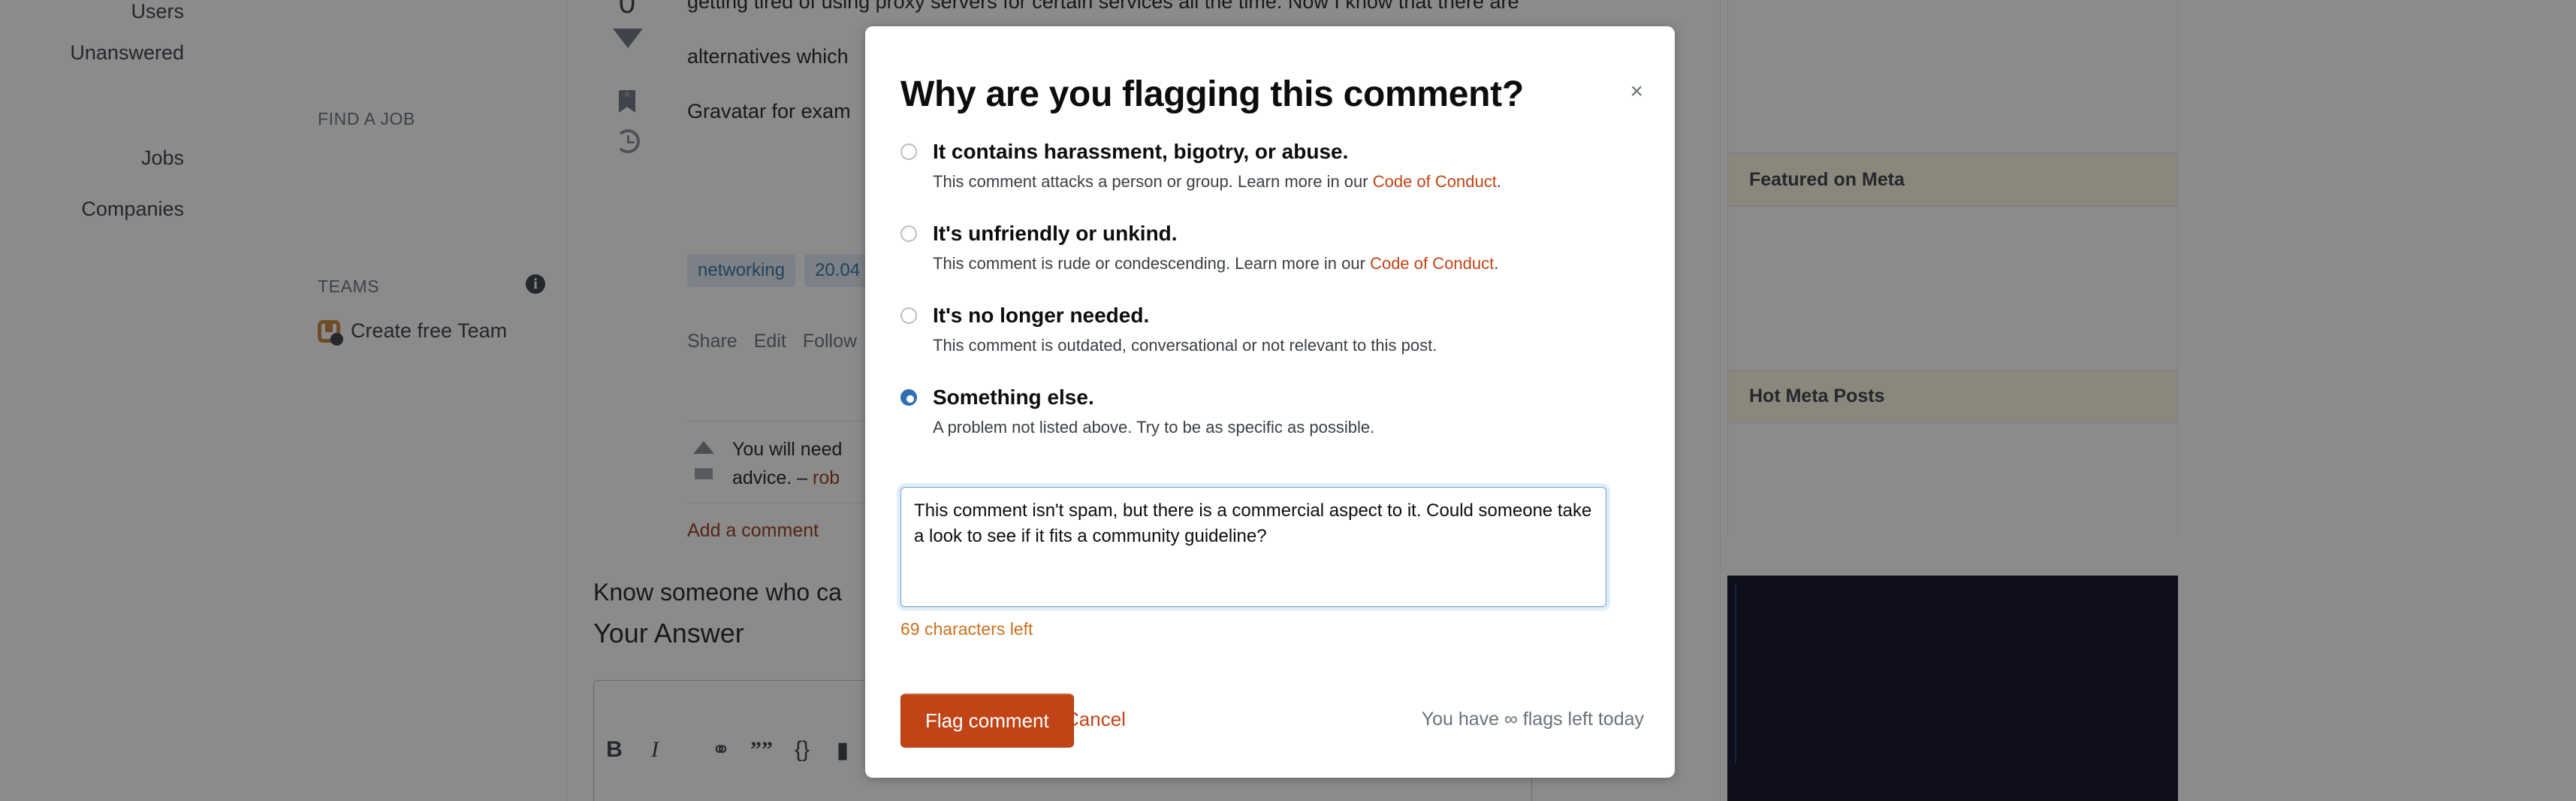 The image size is (2576, 801). I want to click on option-label: Something else., so click(1014, 397).